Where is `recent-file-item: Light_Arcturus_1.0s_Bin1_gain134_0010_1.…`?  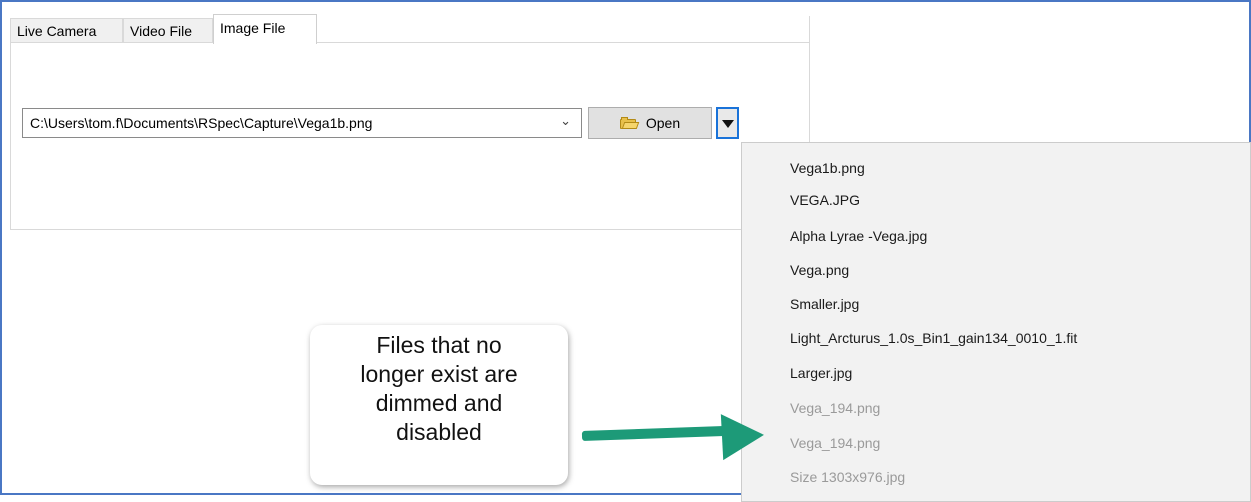 recent-file-item: Light_Arcturus_1.0s_Bin1_gain134_0010_1.… is located at coordinates (933, 338).